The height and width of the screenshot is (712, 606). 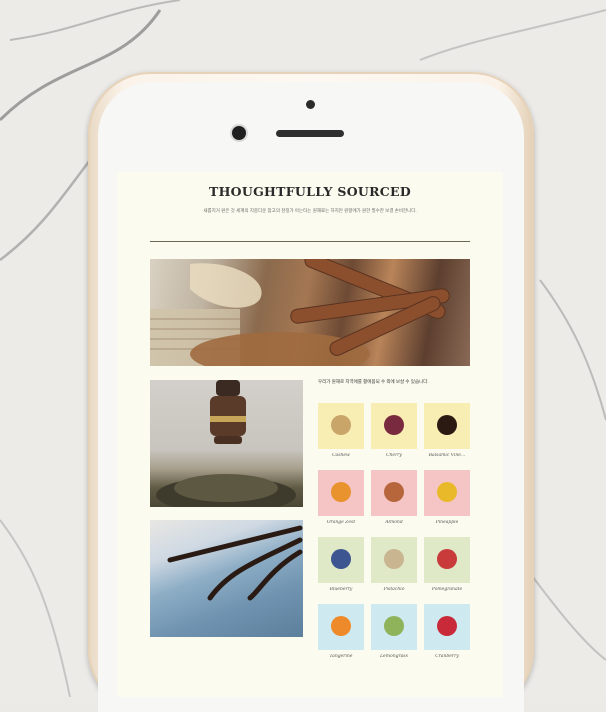 I want to click on pomegranate-icon, so click(x=447, y=559).